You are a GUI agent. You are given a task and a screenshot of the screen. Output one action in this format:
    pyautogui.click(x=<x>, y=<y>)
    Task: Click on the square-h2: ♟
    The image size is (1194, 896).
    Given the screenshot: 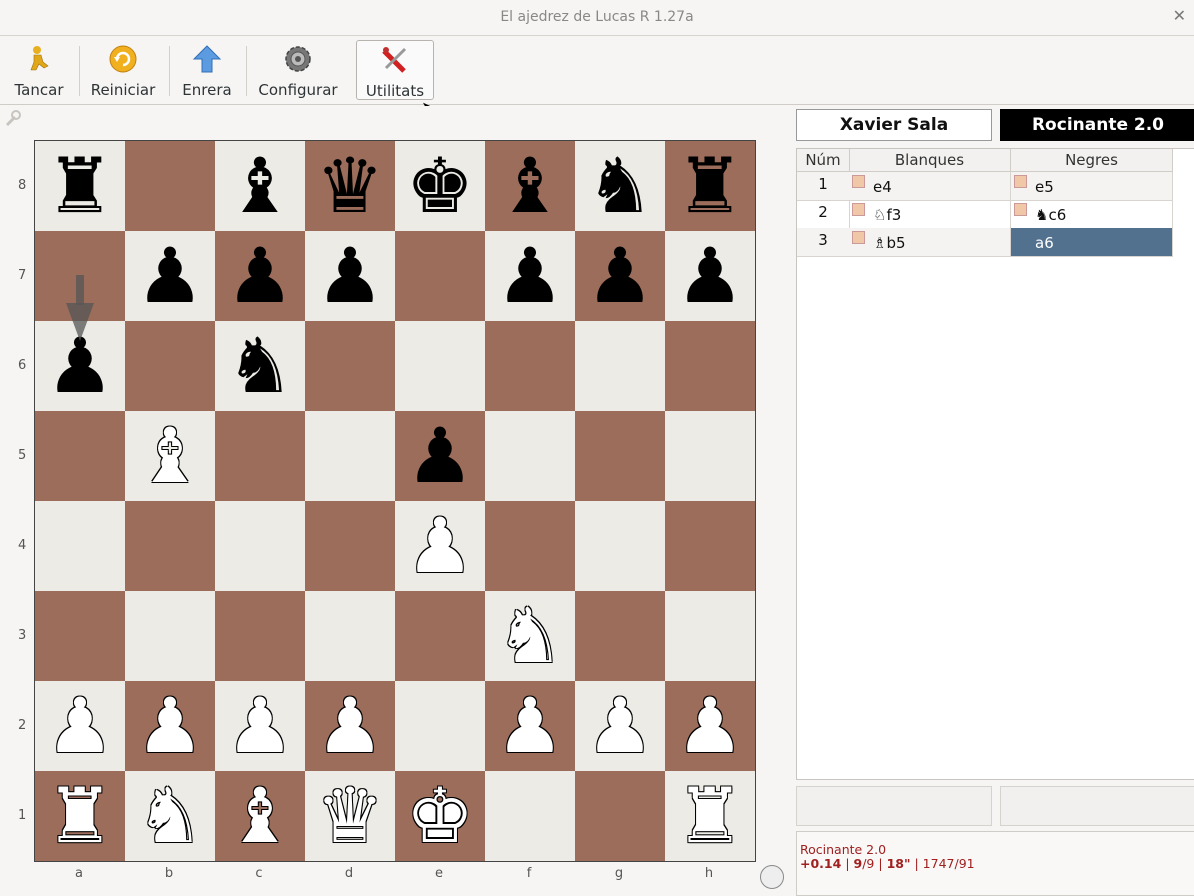 What is the action you would take?
    pyautogui.click(x=710, y=726)
    